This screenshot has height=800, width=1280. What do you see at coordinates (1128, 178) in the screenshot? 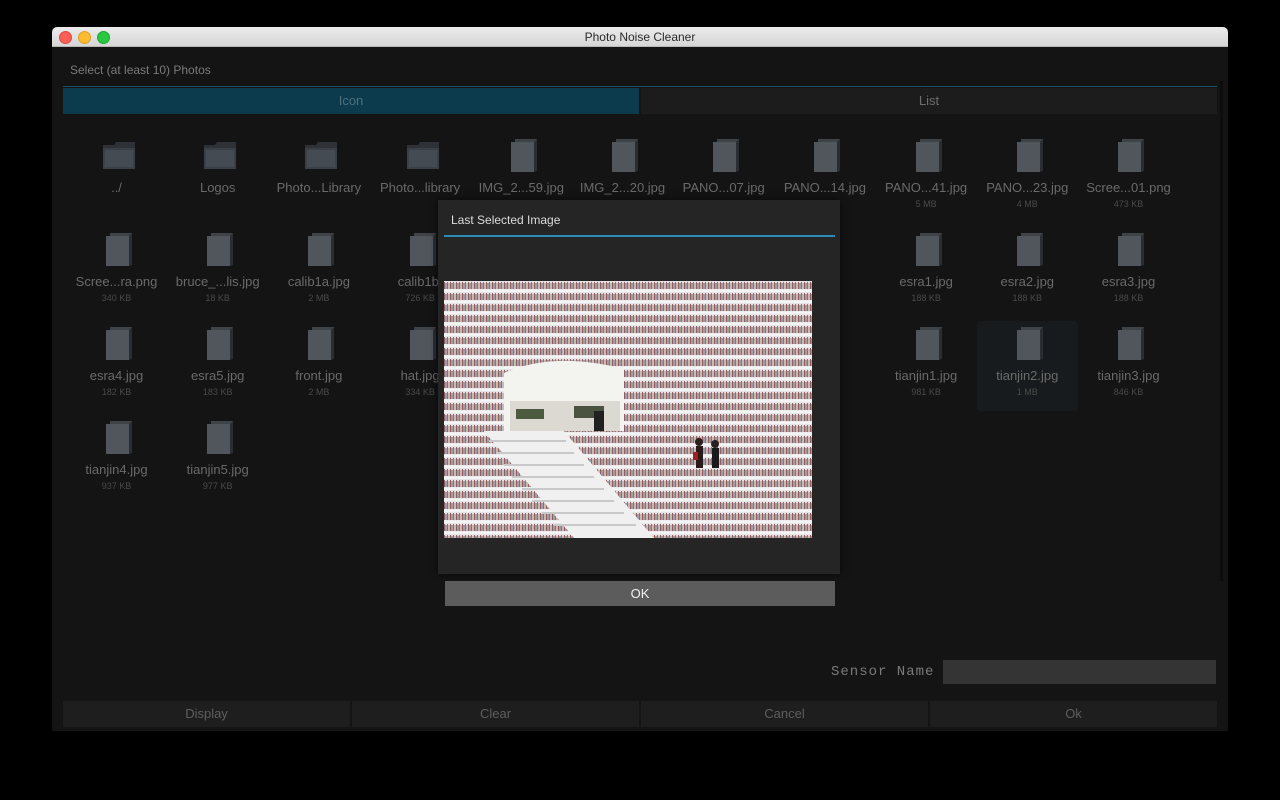
I see `file-item: Scree...01.png 473 KB` at bounding box center [1128, 178].